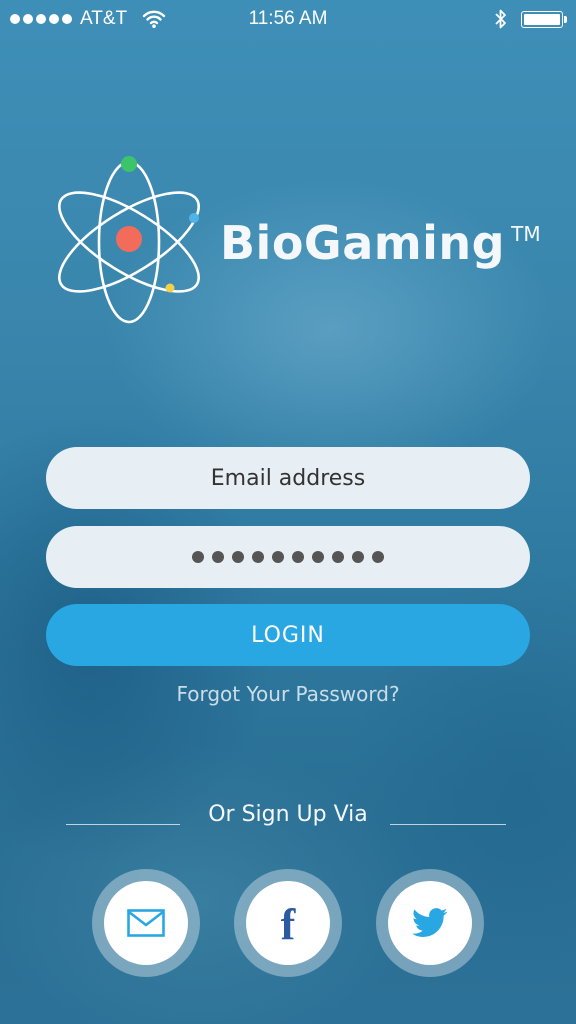  I want to click on status-time: 11:56 AM, so click(288, 18).